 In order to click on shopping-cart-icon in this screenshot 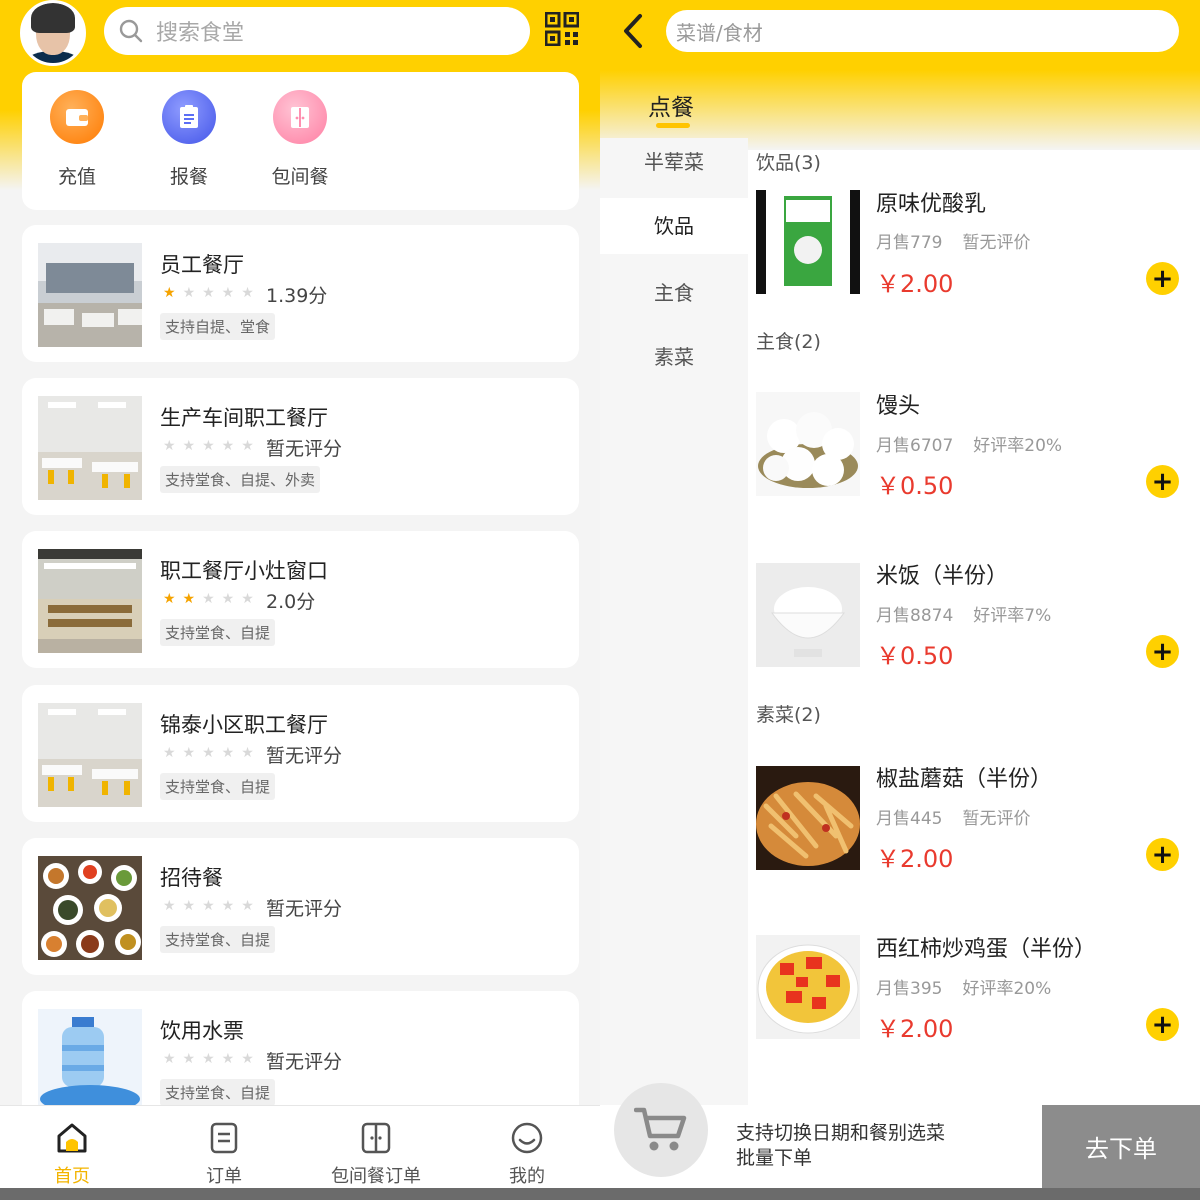, I will do `click(660, 1129)`.